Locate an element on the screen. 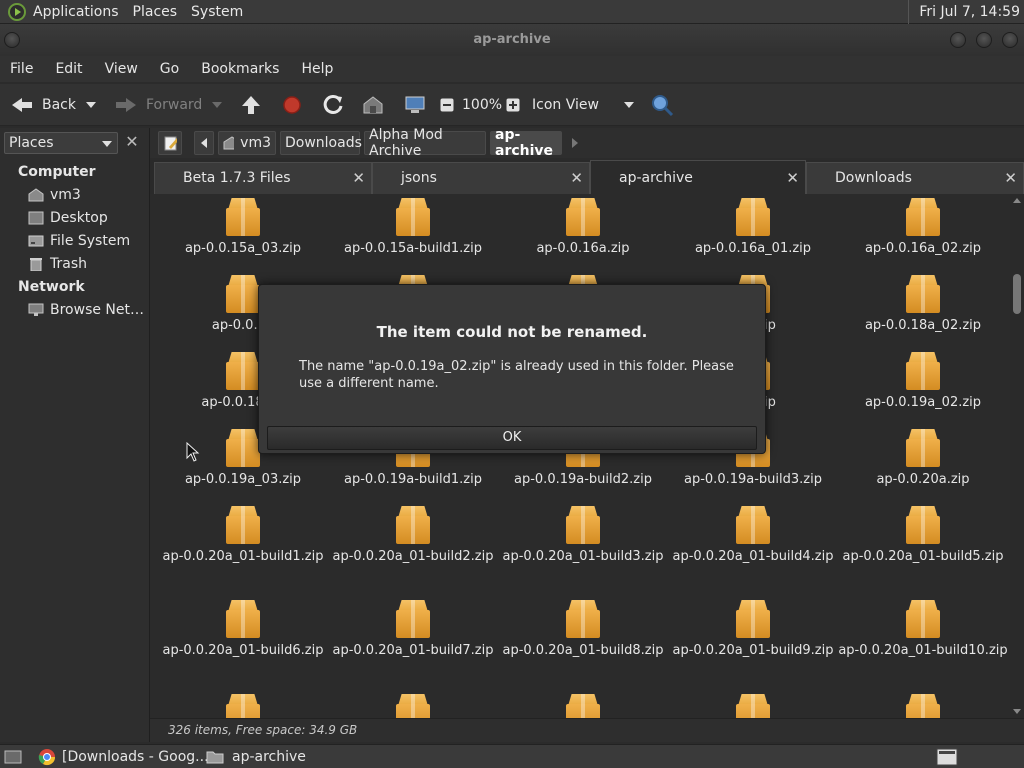  zoom-out-button is located at coordinates (447, 105).